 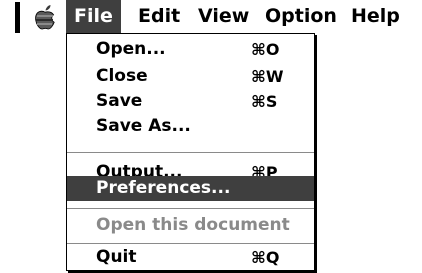 I want to click on menu-item-shortcut: ⌘Q, so click(x=265, y=257).